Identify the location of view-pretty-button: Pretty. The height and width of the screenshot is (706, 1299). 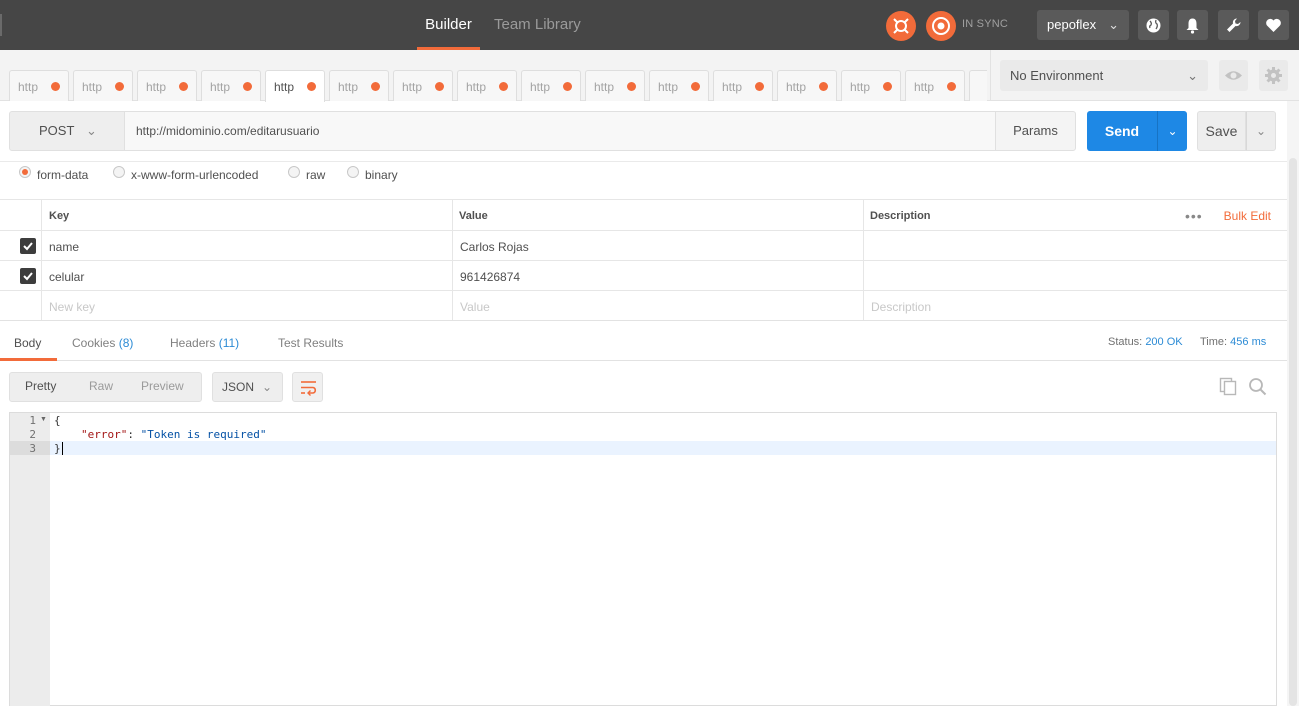
(40, 386).